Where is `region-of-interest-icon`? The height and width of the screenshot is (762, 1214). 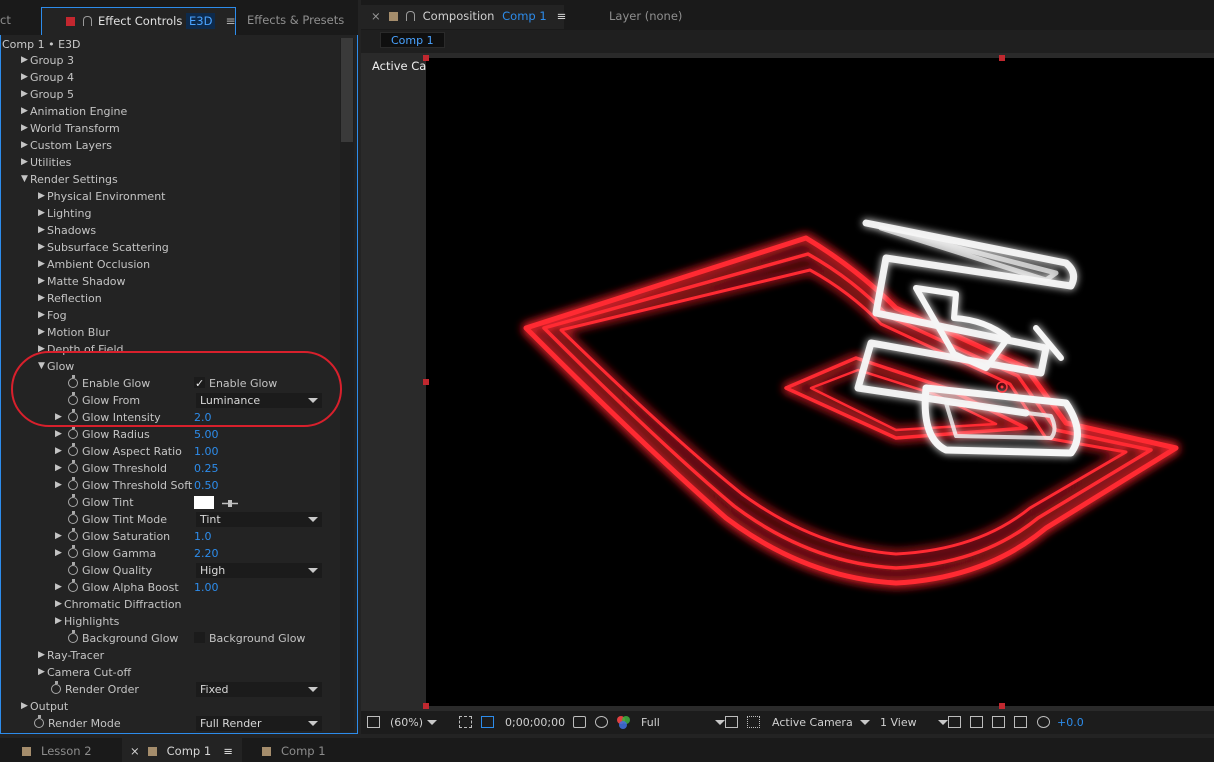
region-of-interest-icon is located at coordinates (373, 722).